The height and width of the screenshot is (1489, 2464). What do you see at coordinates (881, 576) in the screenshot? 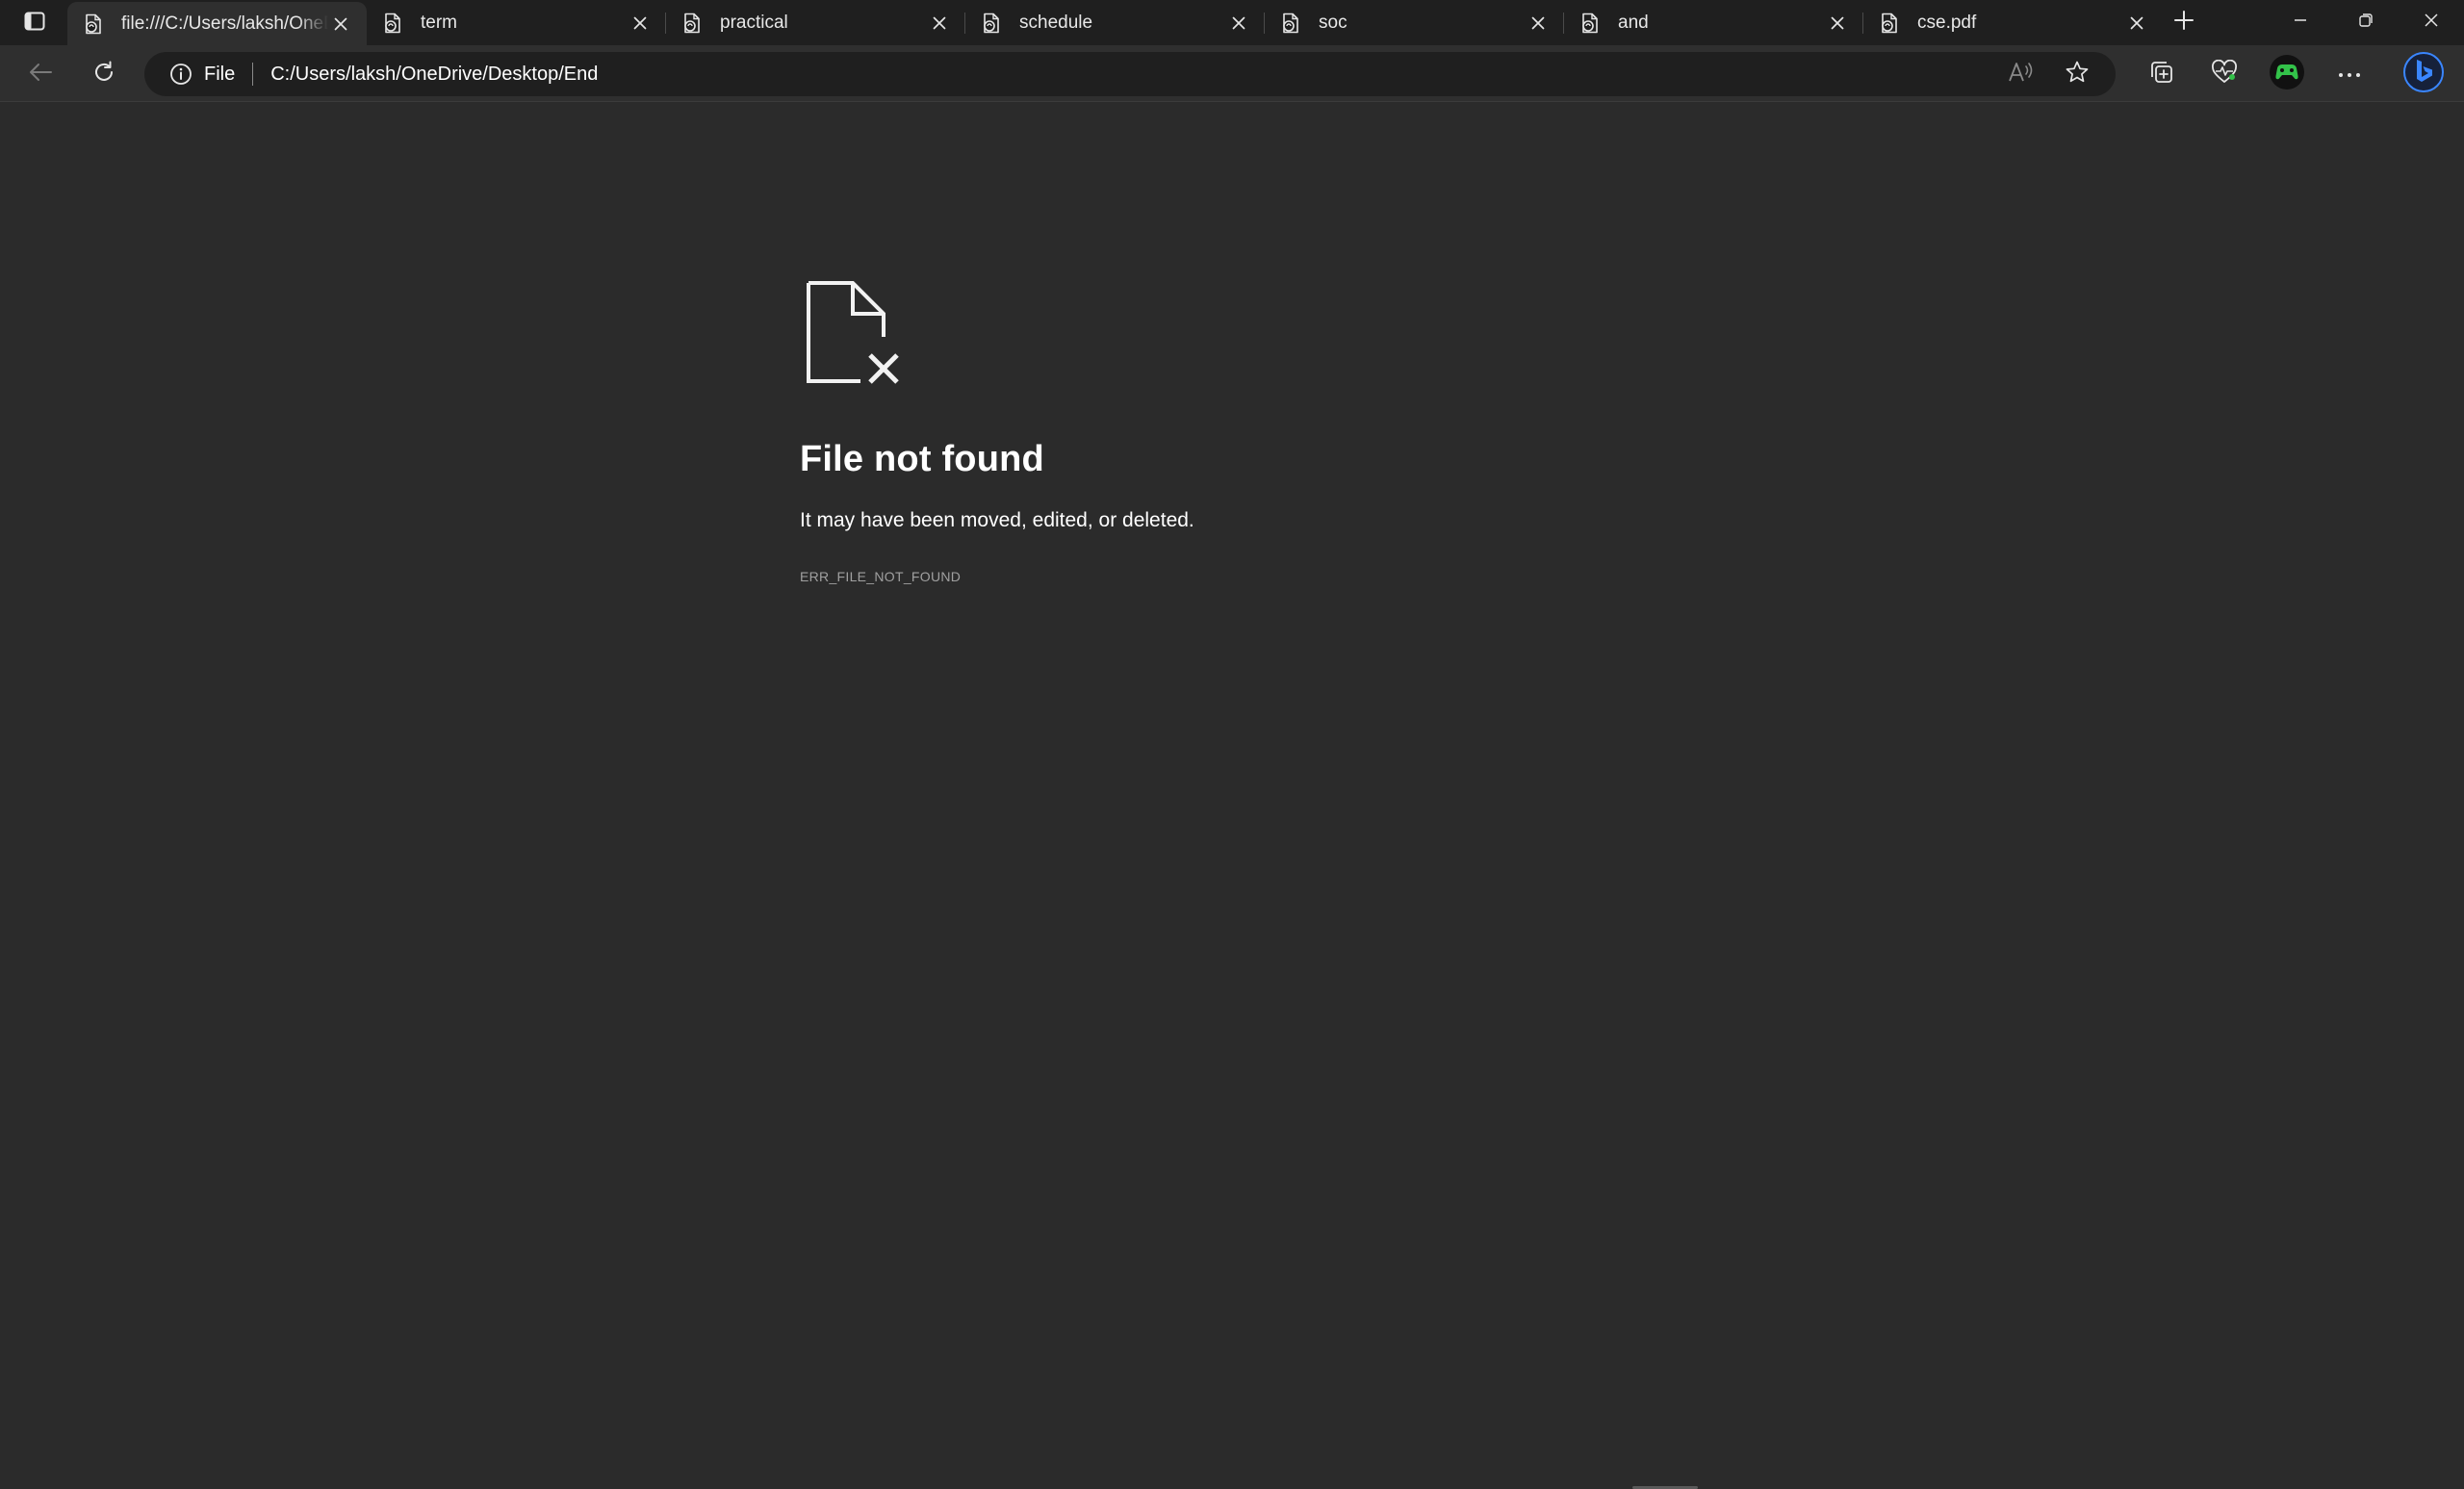
I see `error-code: ERR_FILE_NOT_FOUND` at bounding box center [881, 576].